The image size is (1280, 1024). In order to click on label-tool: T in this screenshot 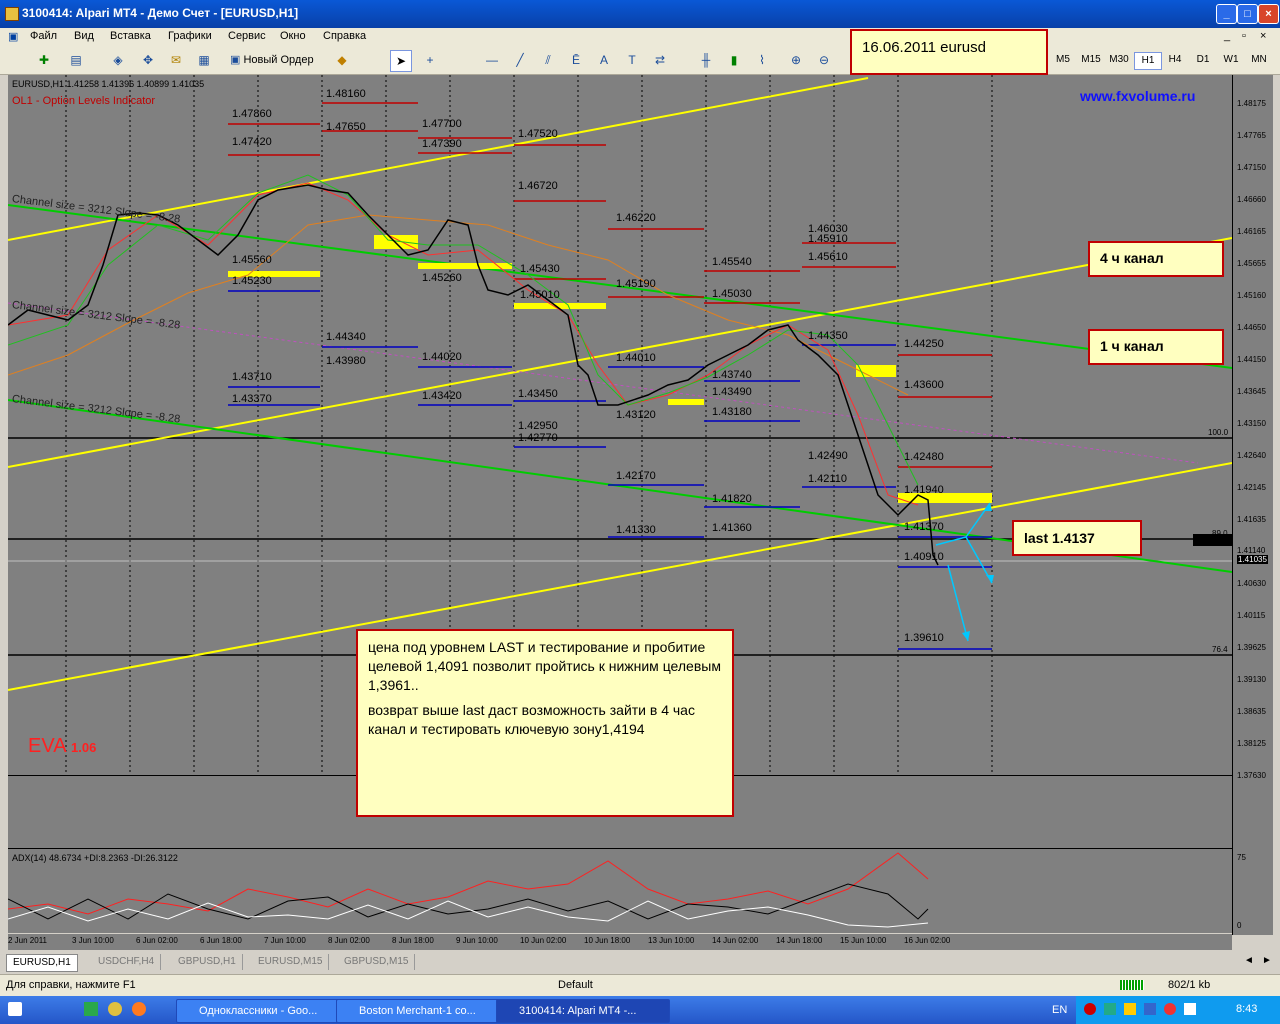, I will do `click(632, 60)`.